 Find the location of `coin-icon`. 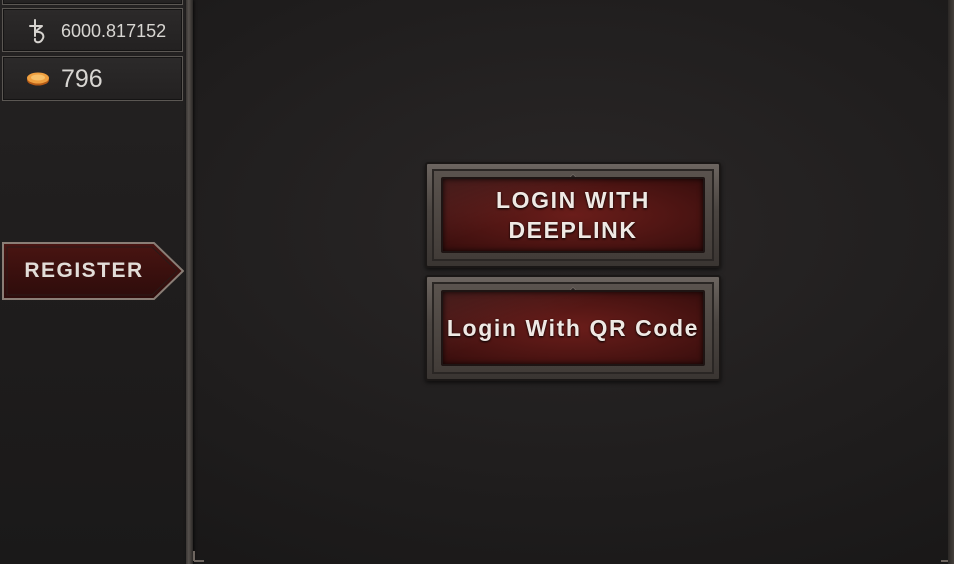

coin-icon is located at coordinates (38, 79).